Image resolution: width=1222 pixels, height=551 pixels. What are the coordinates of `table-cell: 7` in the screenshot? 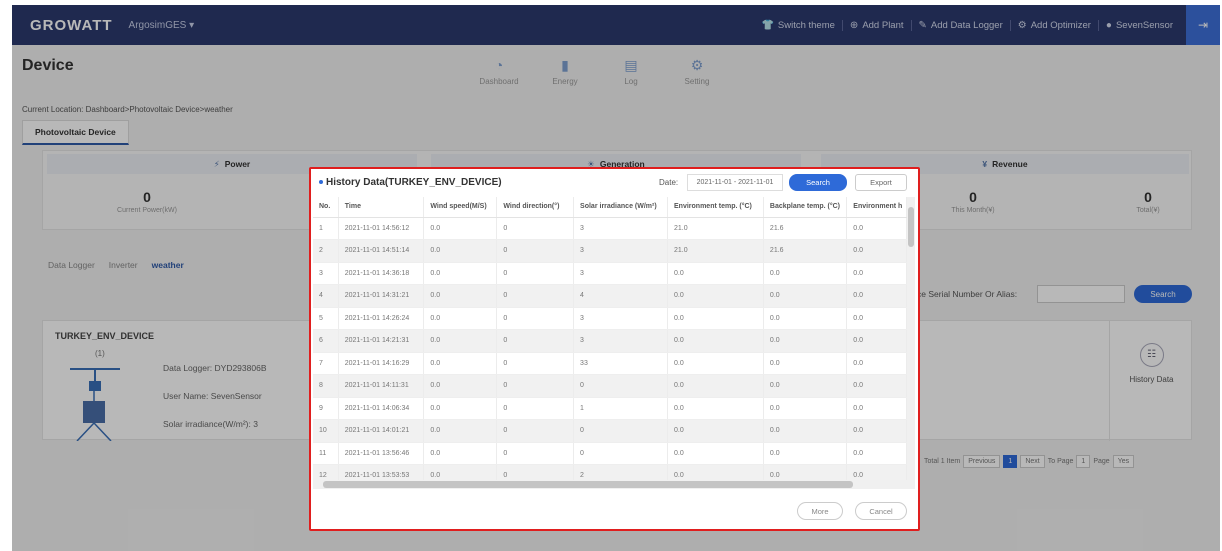 It's located at (326, 363).